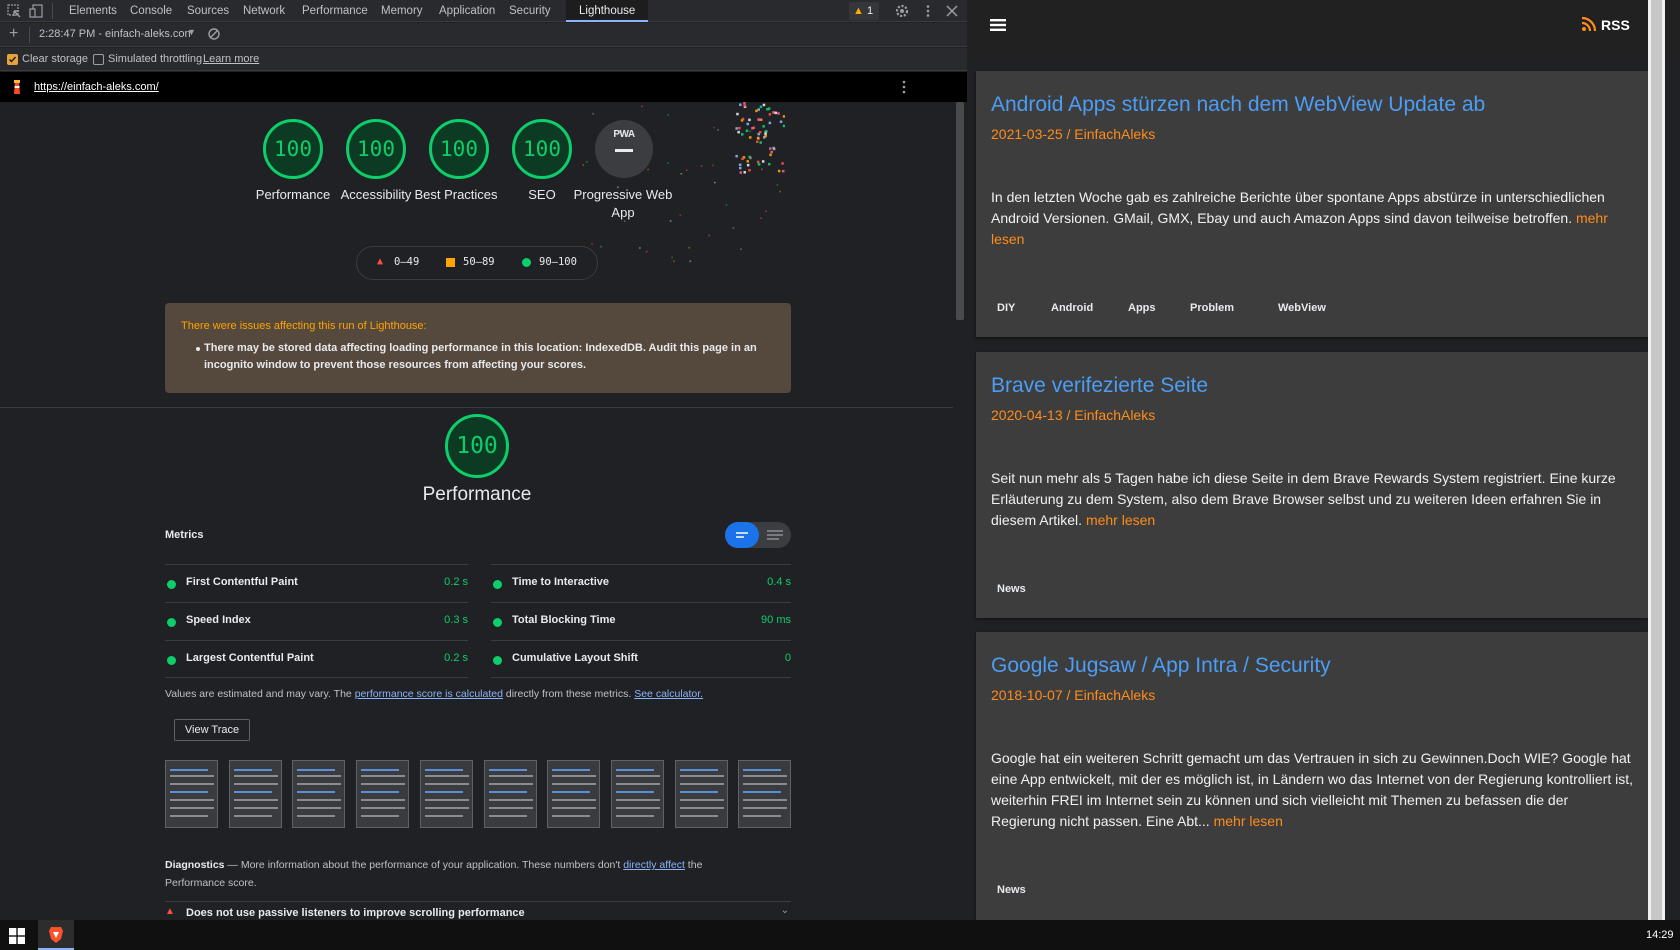 Image resolution: width=1680 pixels, height=950 pixels. What do you see at coordinates (607, 11) in the screenshot?
I see `tab-lighthouse: Lighthouse` at bounding box center [607, 11].